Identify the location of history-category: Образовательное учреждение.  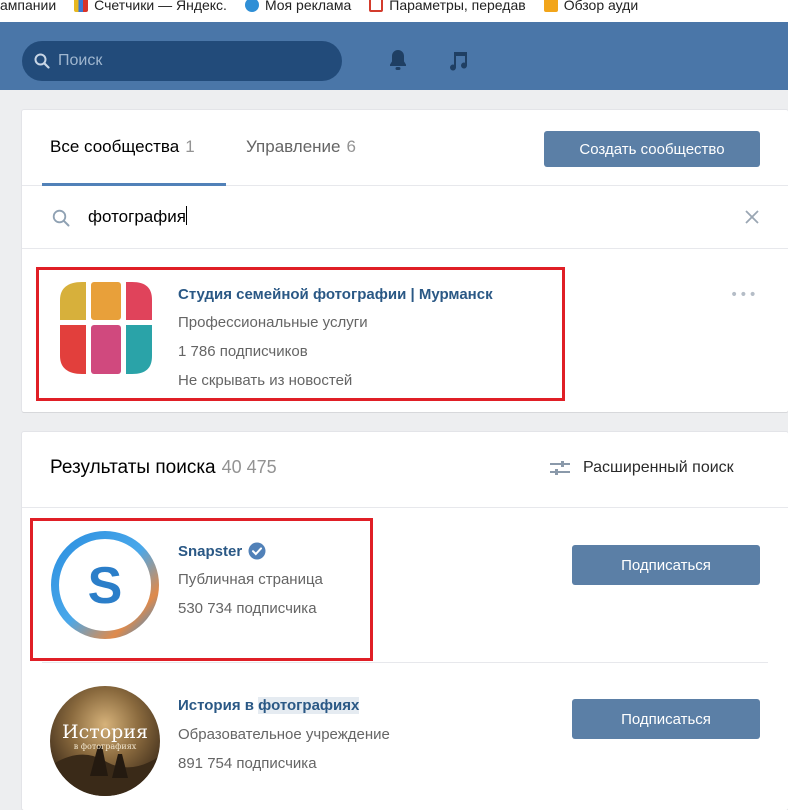
(284, 734).